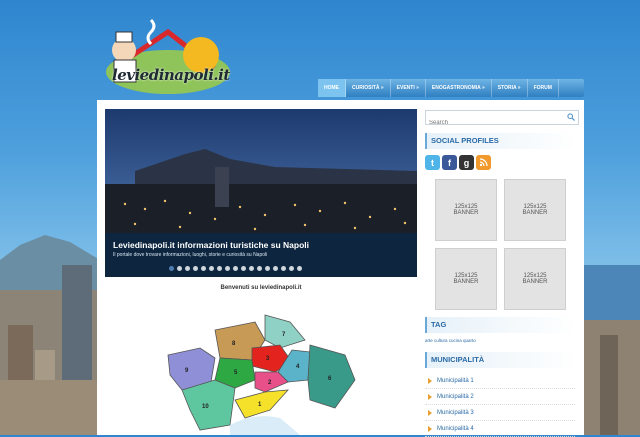 This screenshot has height=437, width=640. I want to click on municipality-map: 9 8 7 3 5 4 6 2 10 1, so click(260, 367).